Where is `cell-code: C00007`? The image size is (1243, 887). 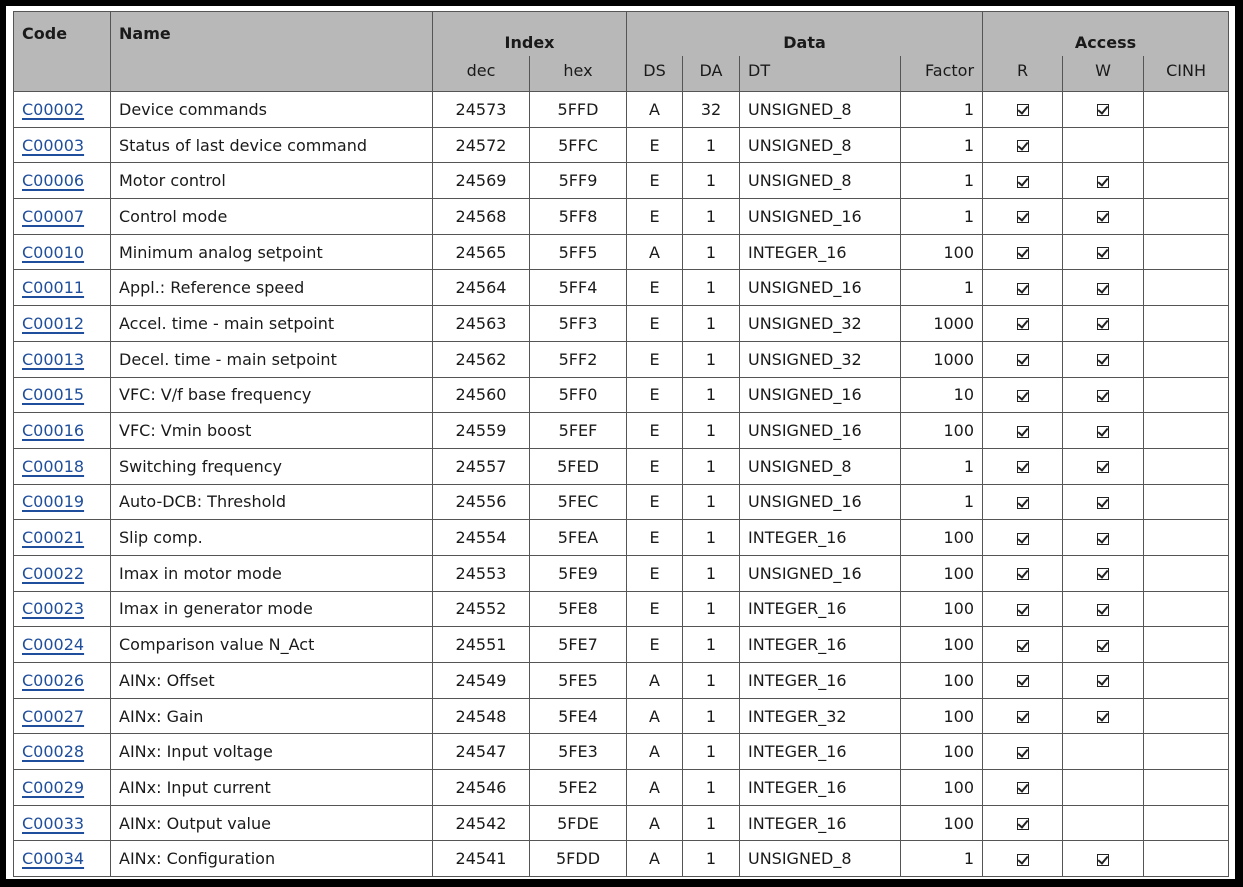
cell-code: C00007 is located at coordinates (62, 216).